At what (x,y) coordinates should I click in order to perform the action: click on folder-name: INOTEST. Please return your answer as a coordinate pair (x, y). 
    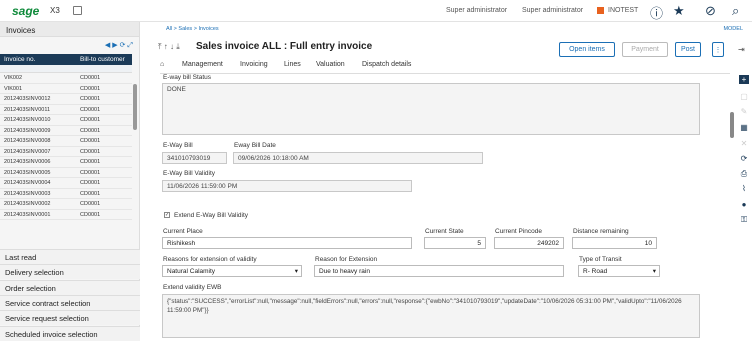
    Looking at the image, I should click on (623, 10).